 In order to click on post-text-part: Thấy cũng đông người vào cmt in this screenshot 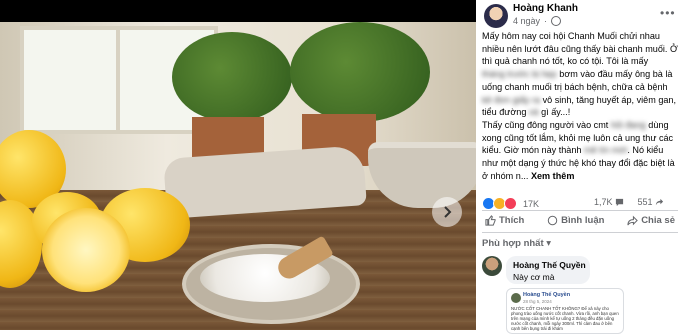, I will do `click(545, 124)`.